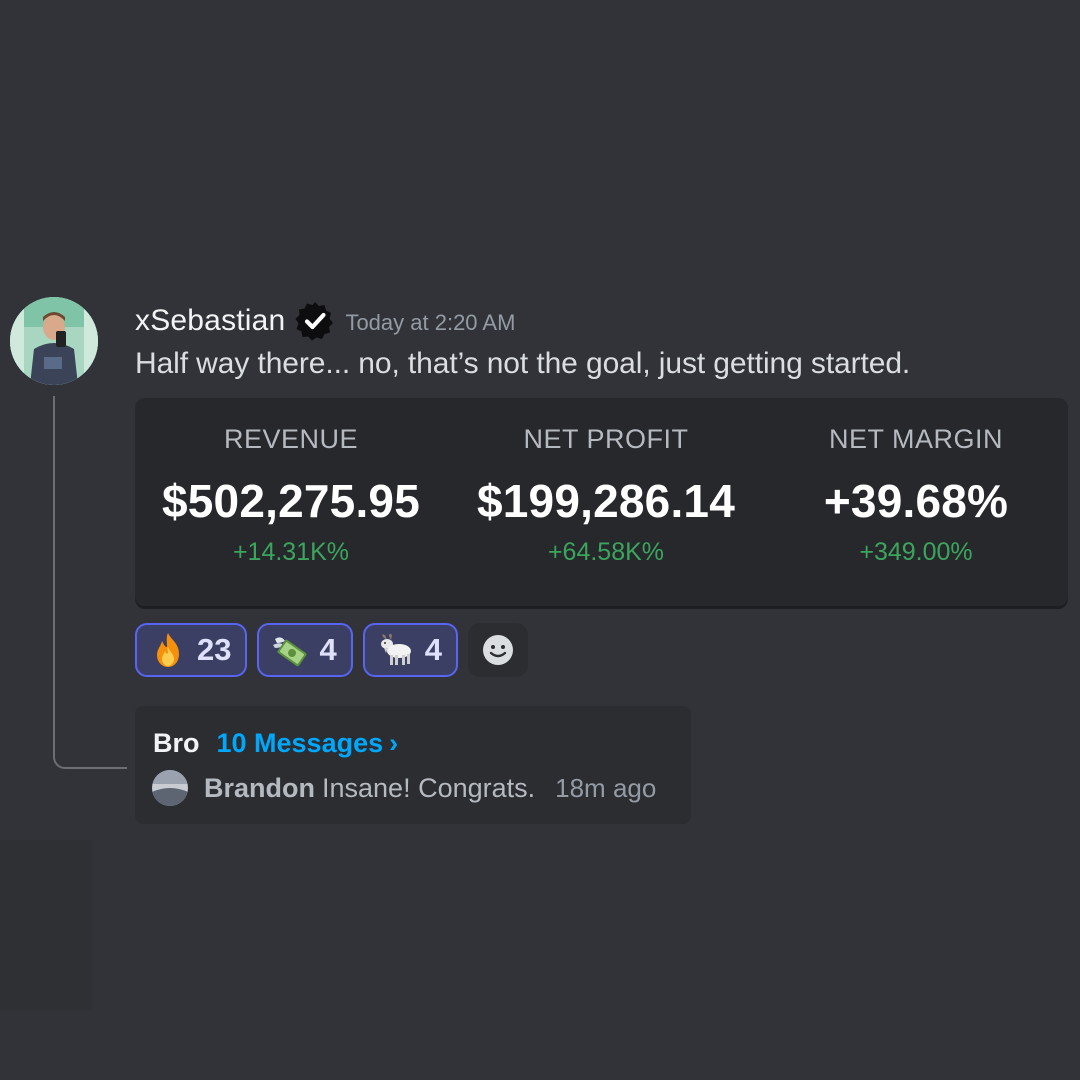 This screenshot has height=1080, width=1080. What do you see at coordinates (46, 925) in the screenshot?
I see `background-shade` at bounding box center [46, 925].